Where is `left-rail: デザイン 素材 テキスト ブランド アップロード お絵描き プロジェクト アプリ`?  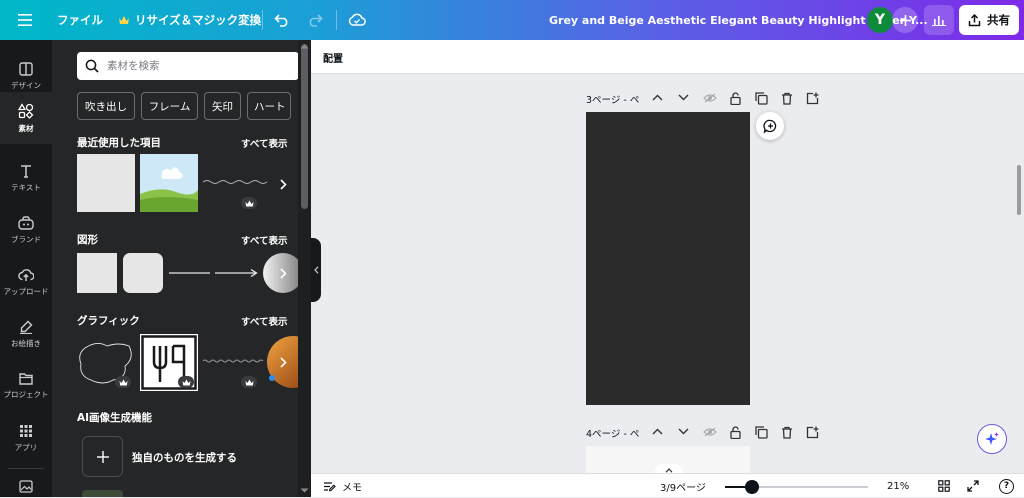 left-rail: デザイン 素材 テキスト ブランド アップロード お絵描き プロジェクト アプリ is located at coordinates (26, 268).